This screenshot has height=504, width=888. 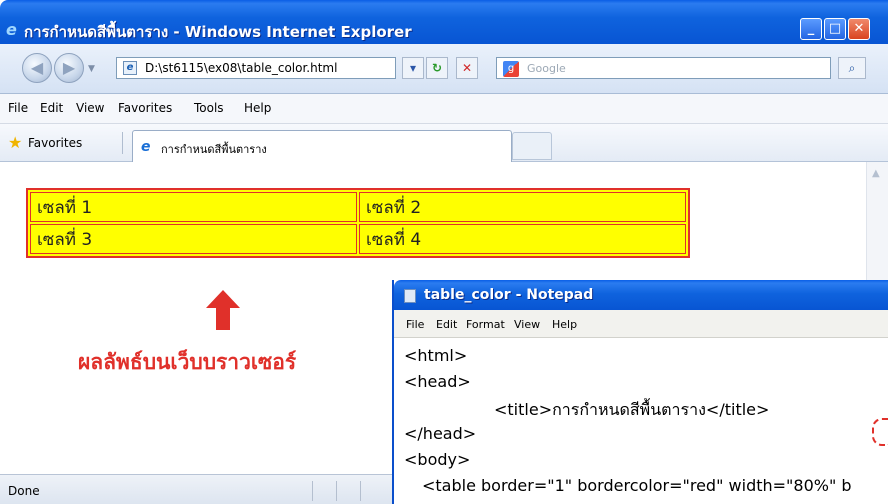 I want to click on notepad-menu-format: Format, so click(x=485, y=324).